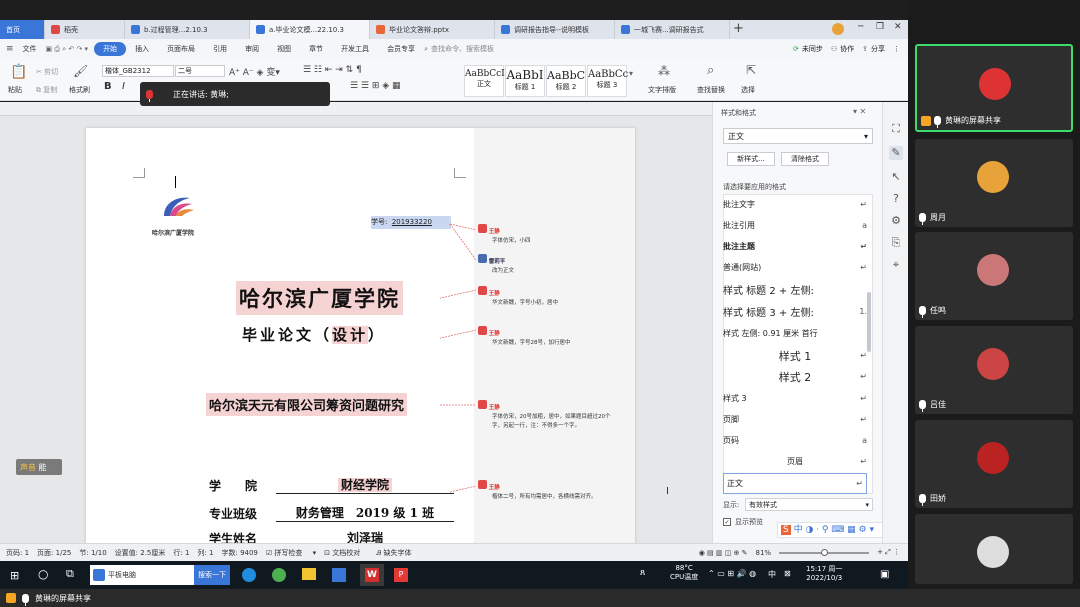 The width and height of the screenshot is (1080, 607). Describe the element at coordinates (727, 522) in the screenshot. I see `preview-checkbox: ✓` at that location.